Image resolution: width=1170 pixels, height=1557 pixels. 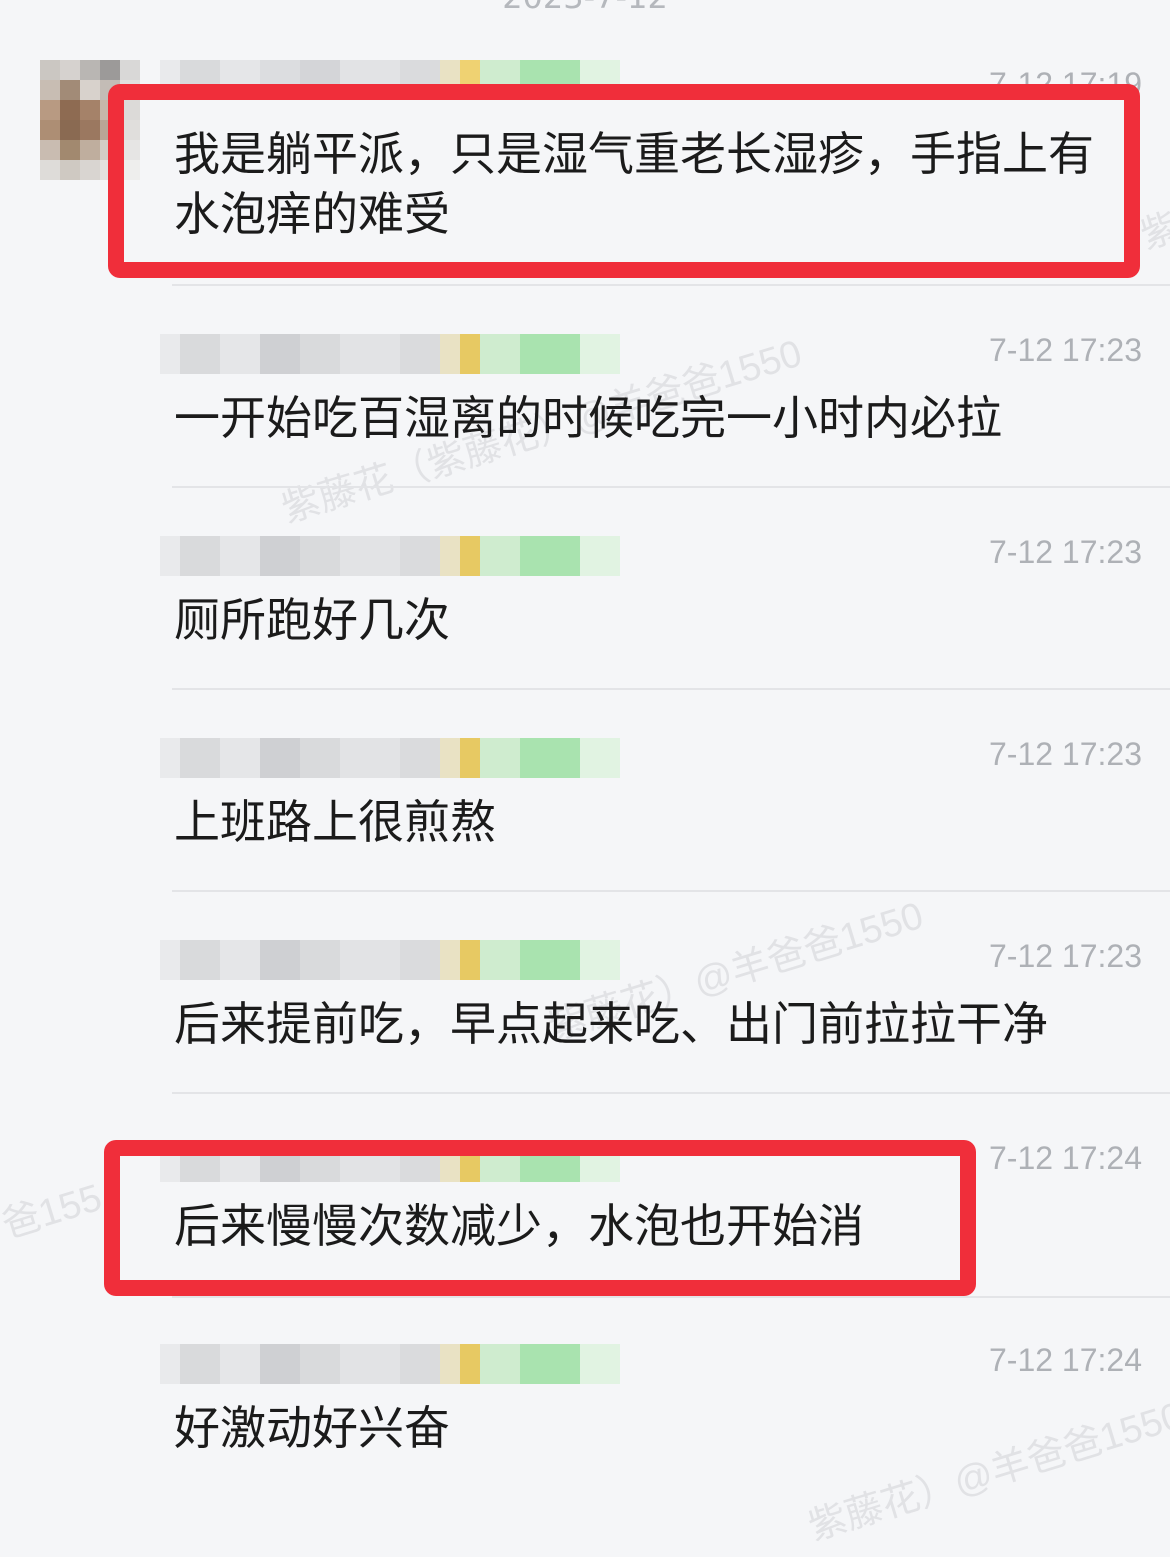 What do you see at coordinates (585, 8) in the screenshot?
I see `date-header: 2023-7-12` at bounding box center [585, 8].